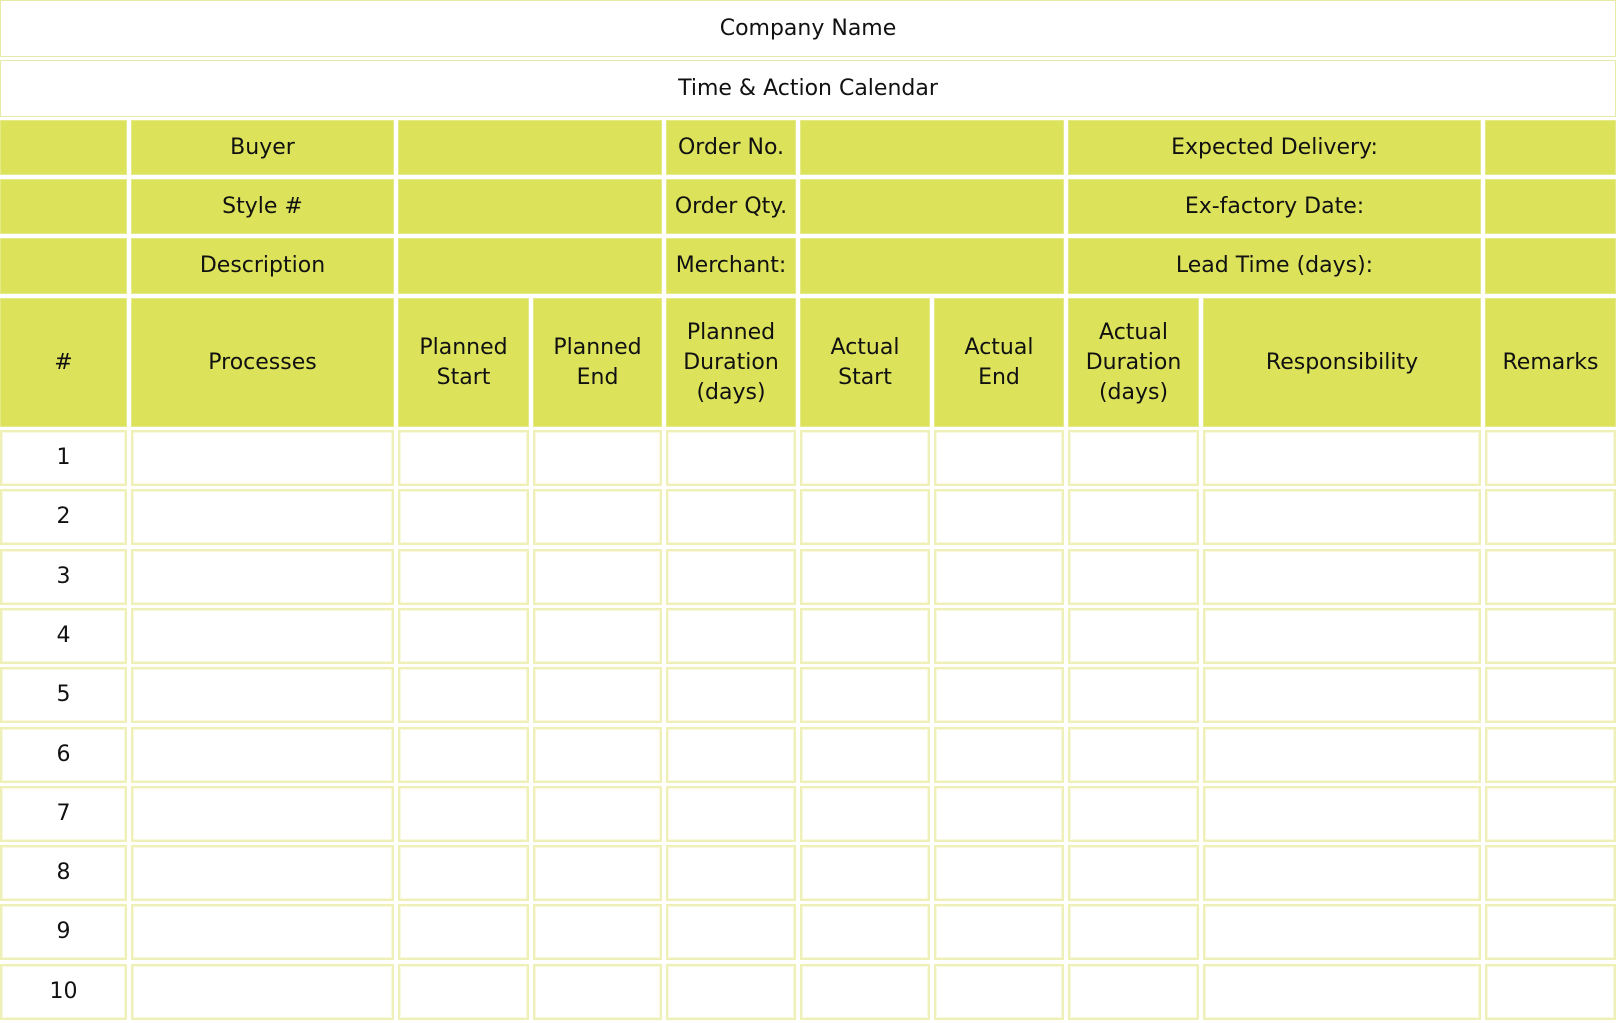 Image resolution: width=1616 pixels, height=1023 pixels. What do you see at coordinates (932, 147) in the screenshot?
I see `order-no-input` at bounding box center [932, 147].